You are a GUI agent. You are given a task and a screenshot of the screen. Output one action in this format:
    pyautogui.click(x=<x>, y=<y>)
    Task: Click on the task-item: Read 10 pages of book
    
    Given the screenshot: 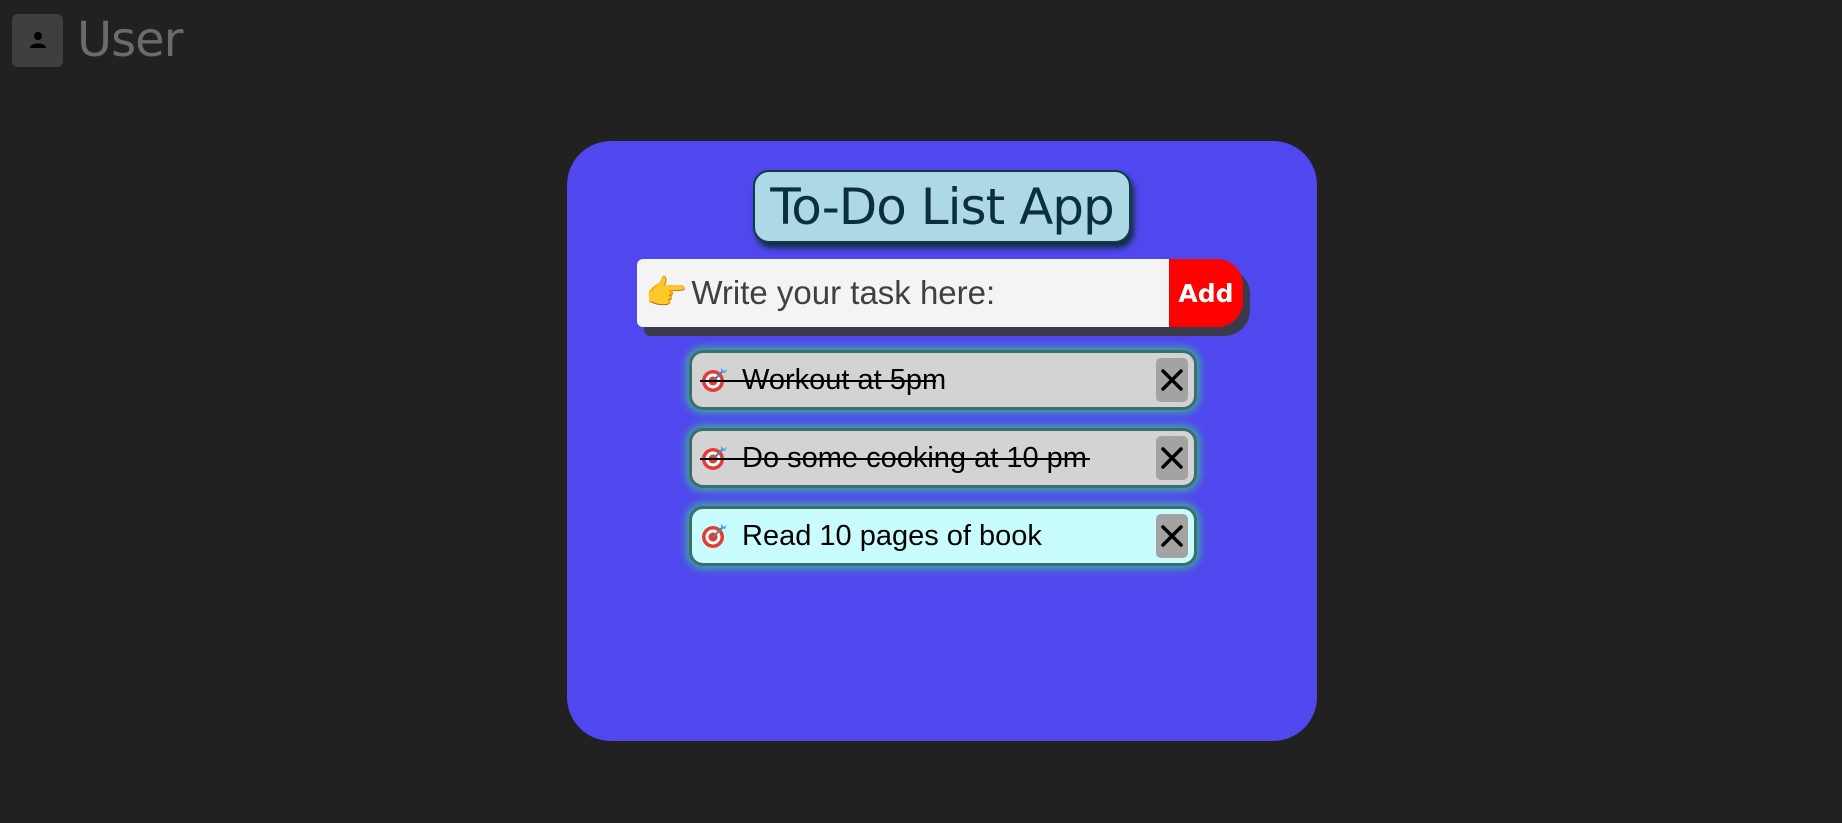 What is the action you would take?
    pyautogui.click(x=943, y=536)
    